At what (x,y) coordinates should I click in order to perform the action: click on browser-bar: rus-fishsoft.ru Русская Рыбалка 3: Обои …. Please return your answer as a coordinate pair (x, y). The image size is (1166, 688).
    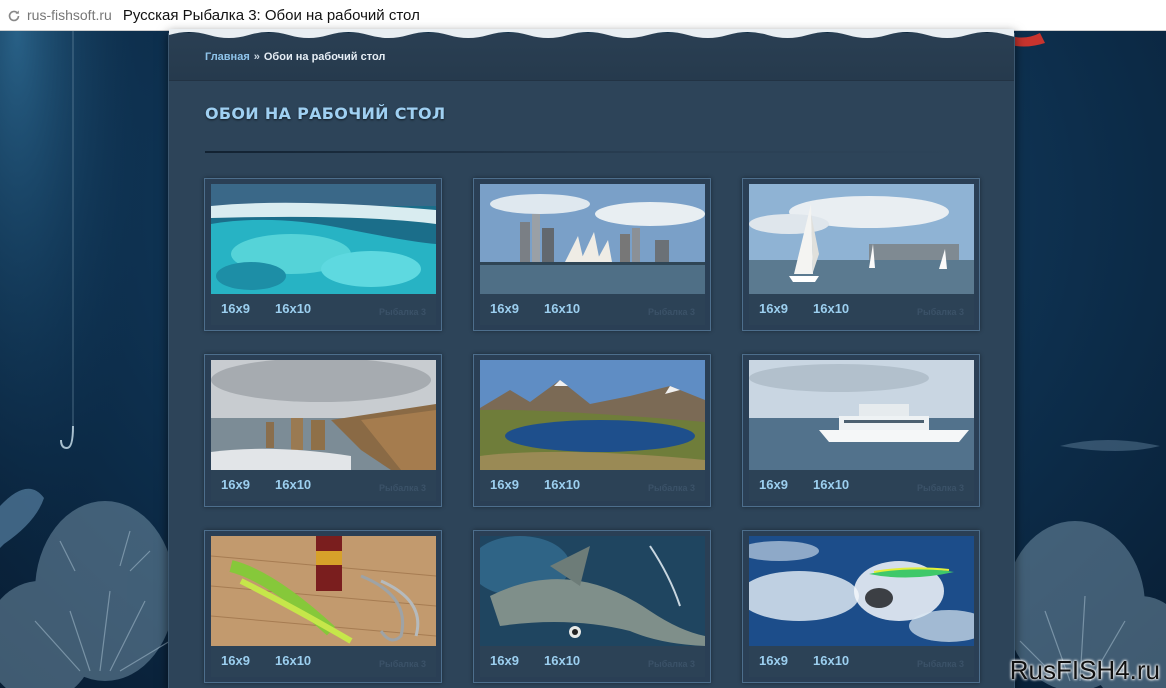
    Looking at the image, I should click on (583, 15).